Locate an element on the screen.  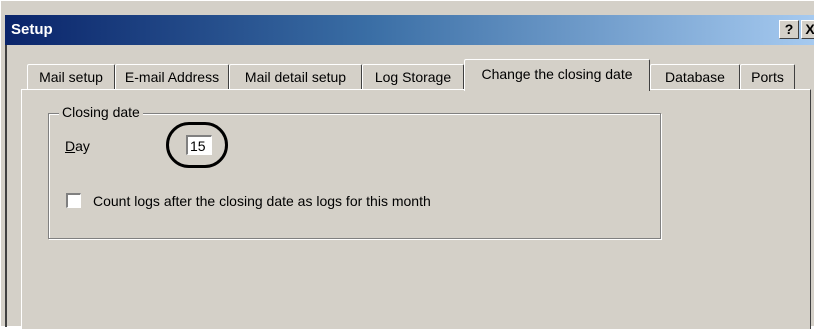
tab-database: Database is located at coordinates (695, 77).